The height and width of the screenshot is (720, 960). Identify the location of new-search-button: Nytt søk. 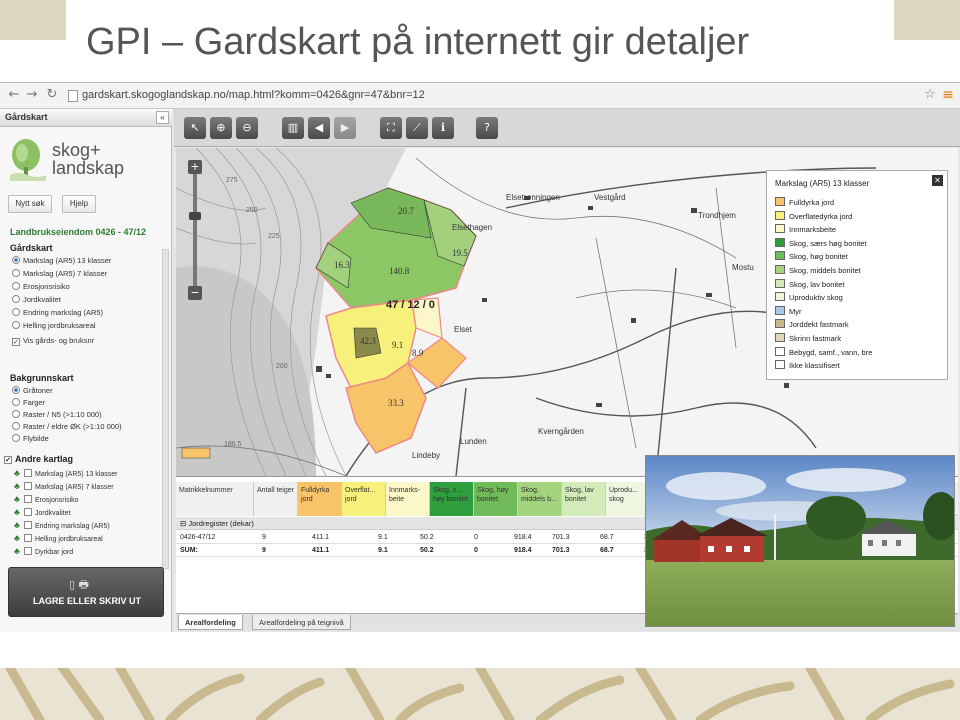
(30, 204).